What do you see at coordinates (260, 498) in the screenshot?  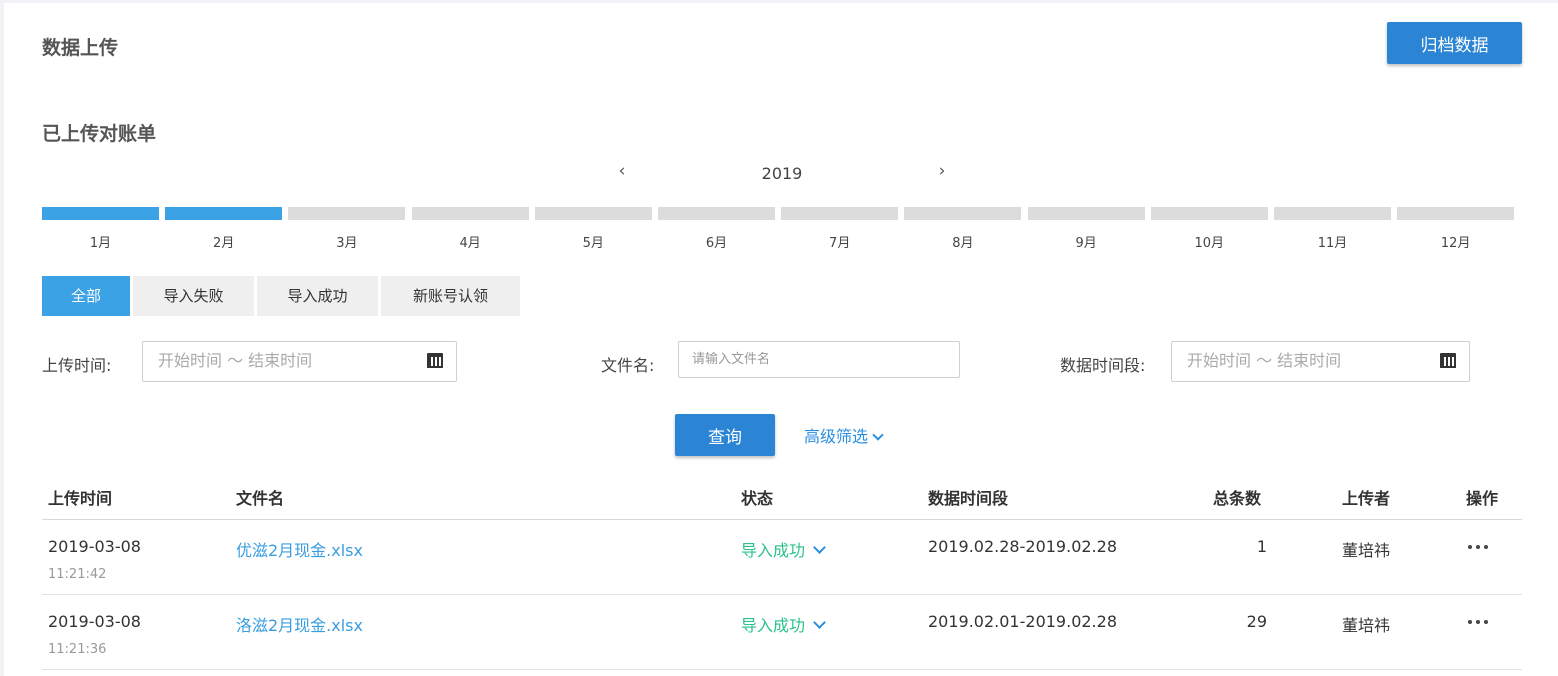 I see `column-header-file-name: 文件名` at bounding box center [260, 498].